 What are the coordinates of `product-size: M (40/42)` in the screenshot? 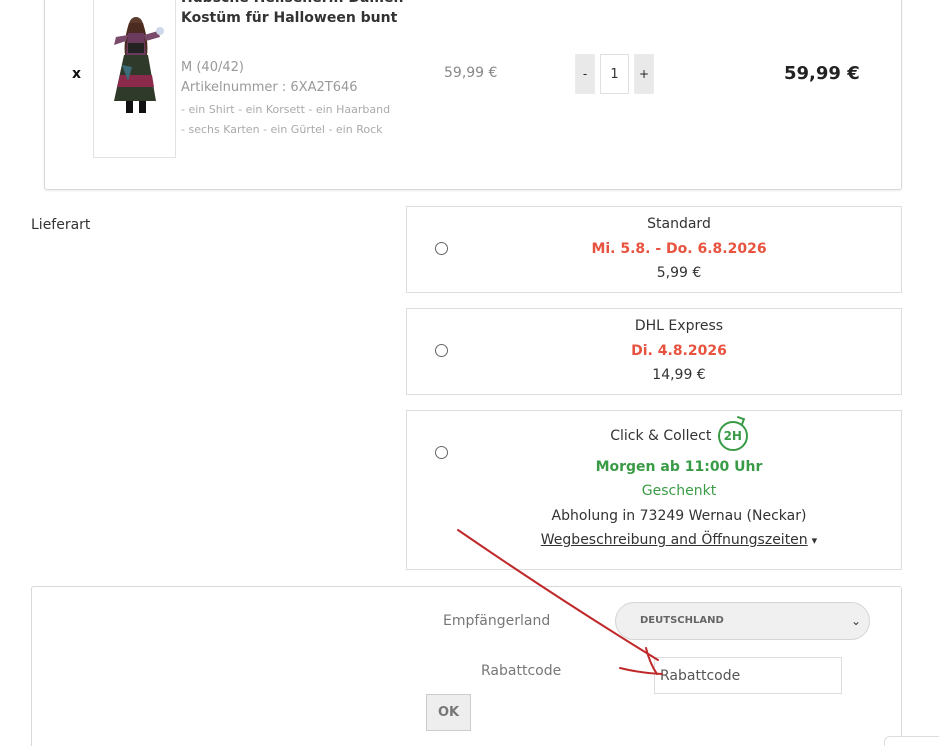 It's located at (212, 67).